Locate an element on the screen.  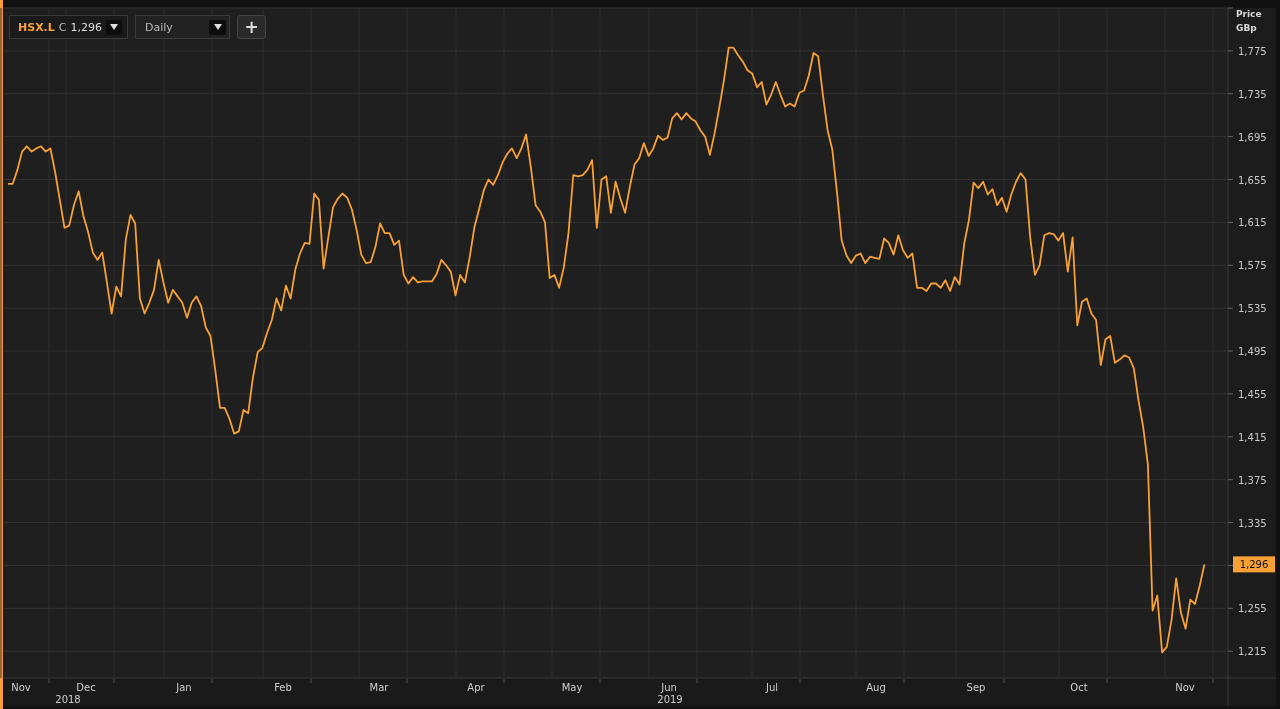
month-label: Feb is located at coordinates (283, 687).